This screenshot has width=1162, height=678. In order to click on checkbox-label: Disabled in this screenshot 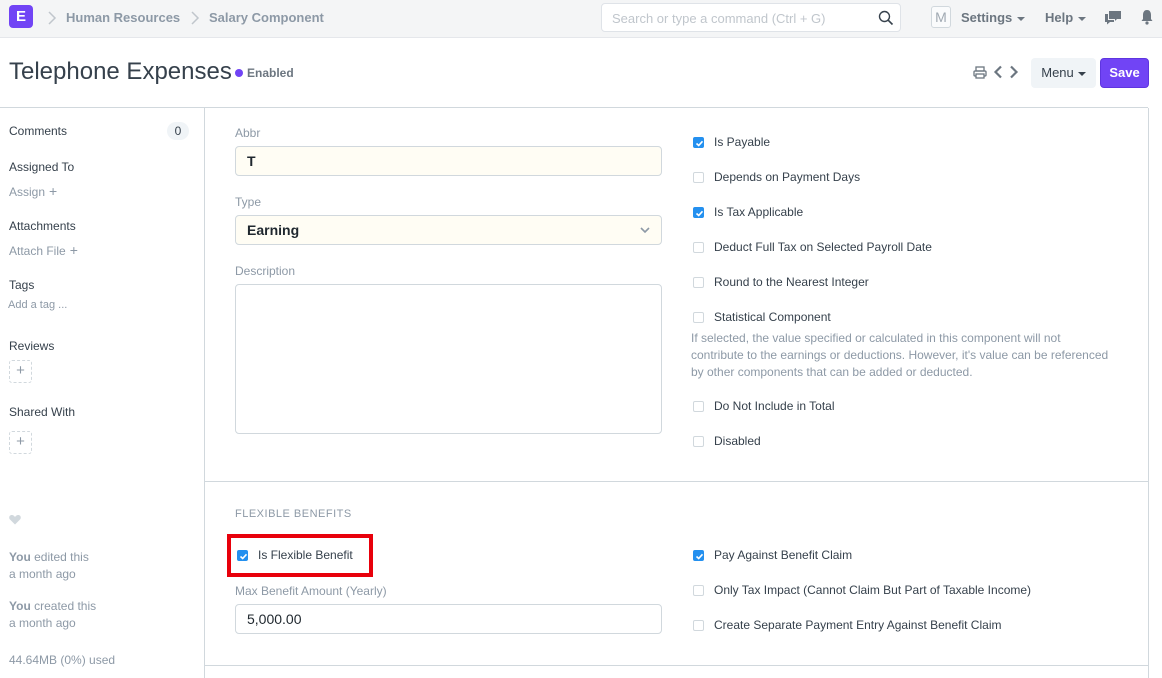, I will do `click(737, 441)`.